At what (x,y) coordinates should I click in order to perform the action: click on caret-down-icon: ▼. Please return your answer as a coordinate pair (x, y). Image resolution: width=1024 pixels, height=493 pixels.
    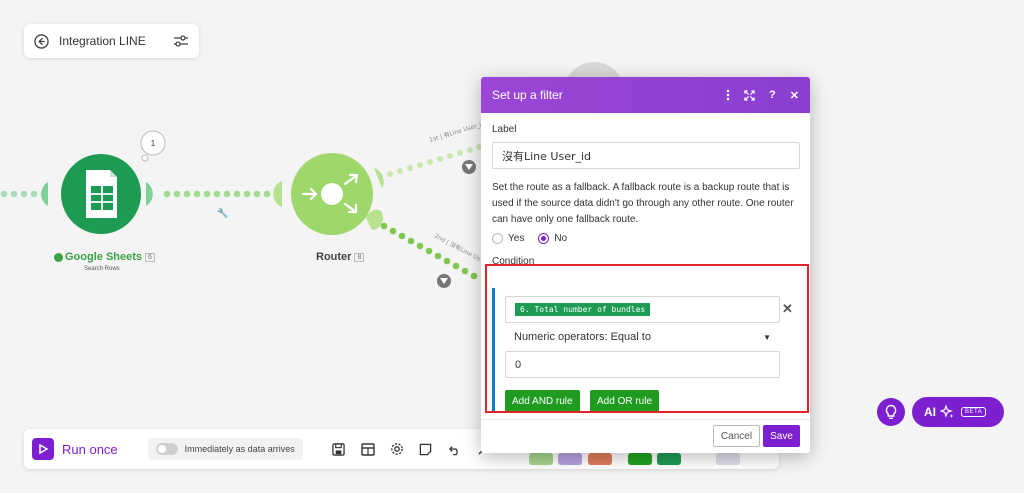
    Looking at the image, I should click on (767, 337).